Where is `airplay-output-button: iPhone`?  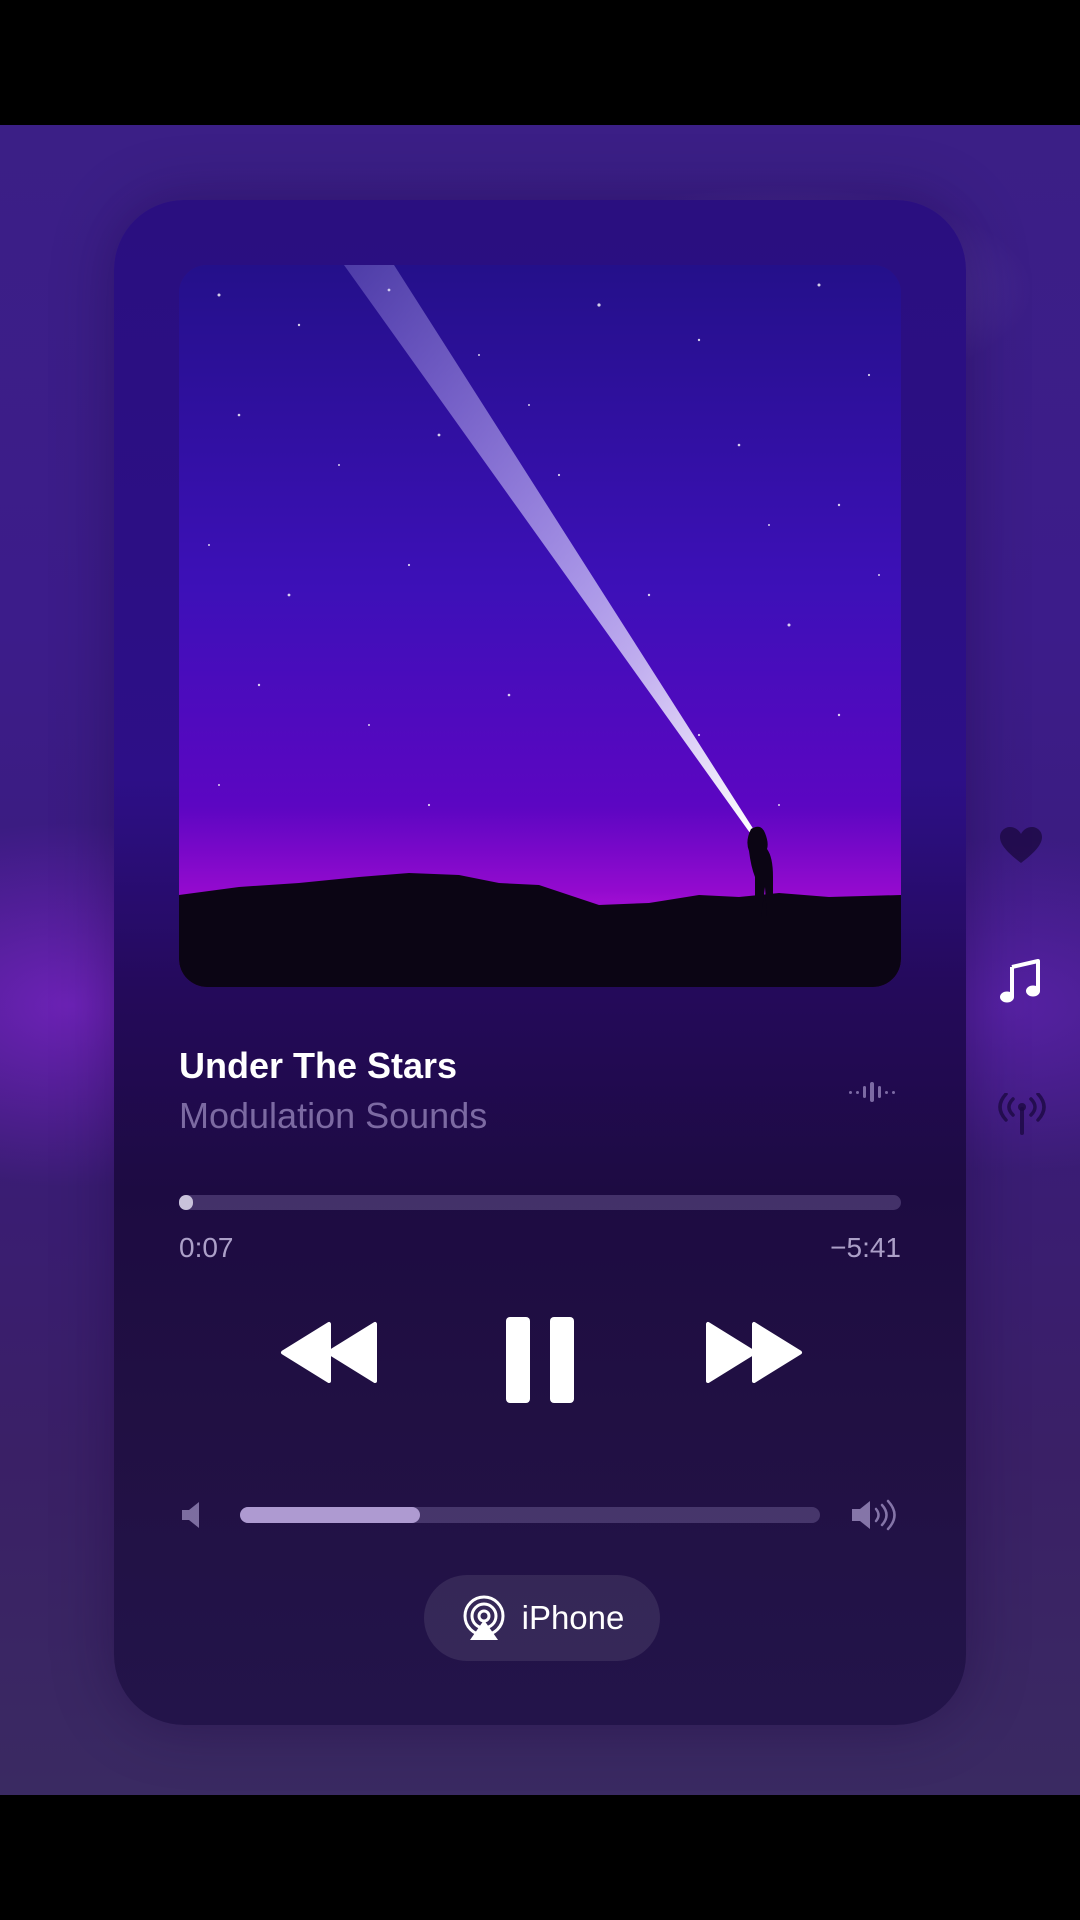 airplay-output-button: iPhone is located at coordinates (542, 1618).